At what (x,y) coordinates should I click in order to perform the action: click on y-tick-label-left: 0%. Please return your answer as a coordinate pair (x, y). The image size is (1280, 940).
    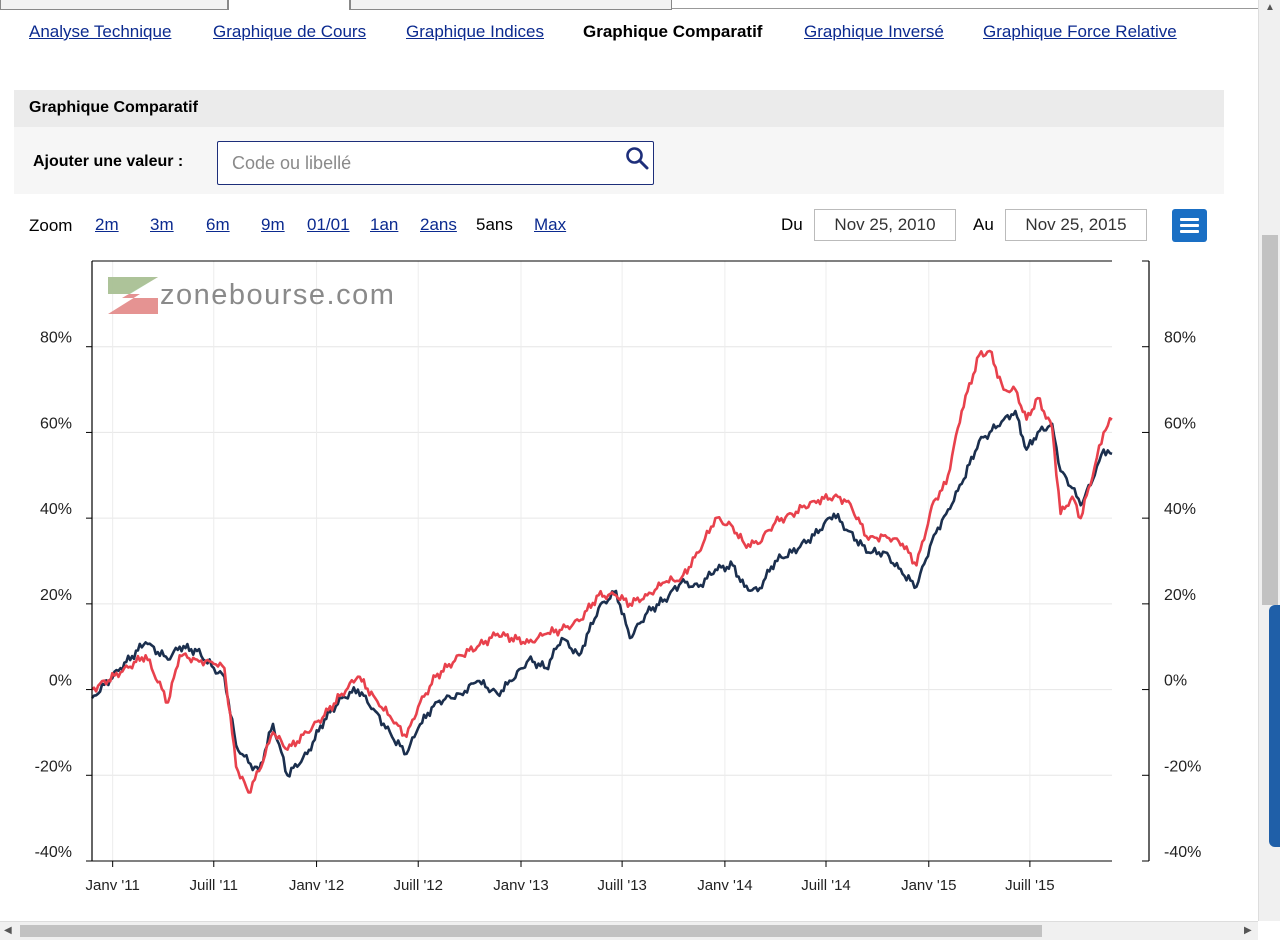
    Looking at the image, I should click on (60, 681).